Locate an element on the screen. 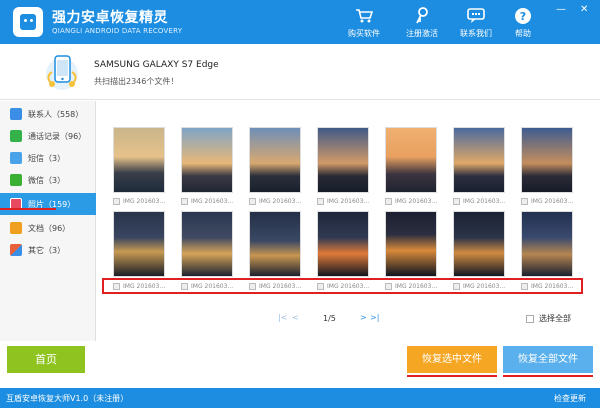 The image size is (600, 408). next-page-button: > is located at coordinates (363, 317).